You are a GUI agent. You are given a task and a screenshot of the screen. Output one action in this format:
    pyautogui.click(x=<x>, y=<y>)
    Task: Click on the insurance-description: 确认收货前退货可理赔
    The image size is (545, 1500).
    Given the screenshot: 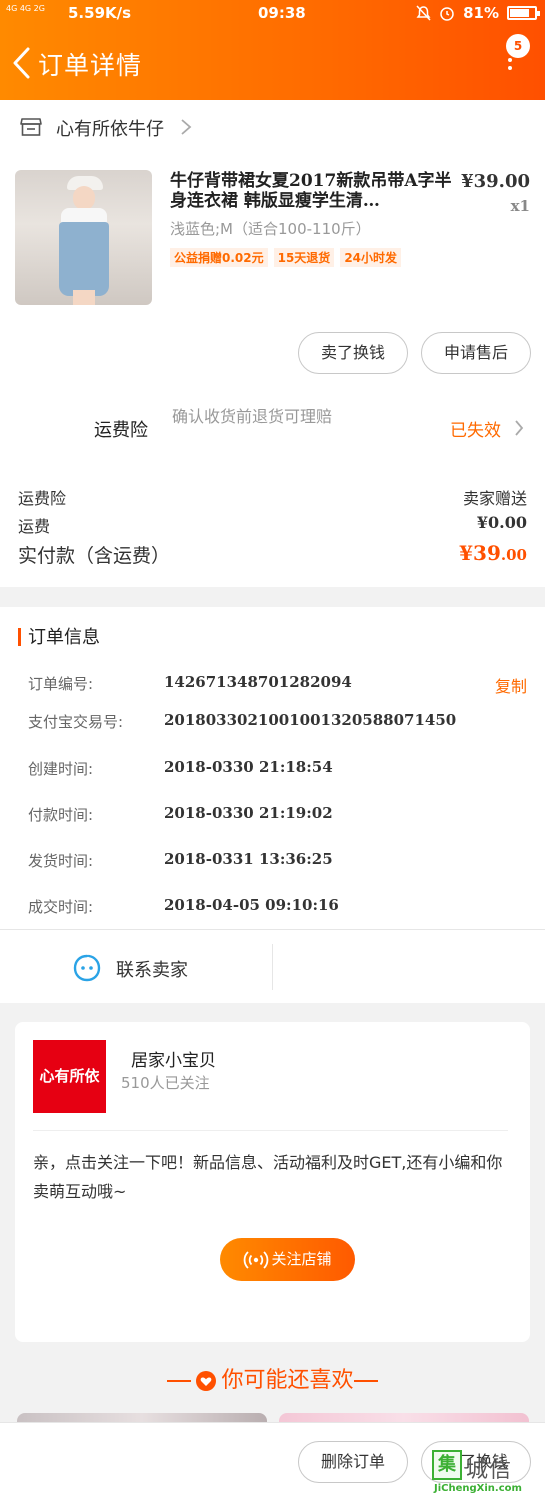 What is the action you would take?
    pyautogui.click(x=252, y=416)
    